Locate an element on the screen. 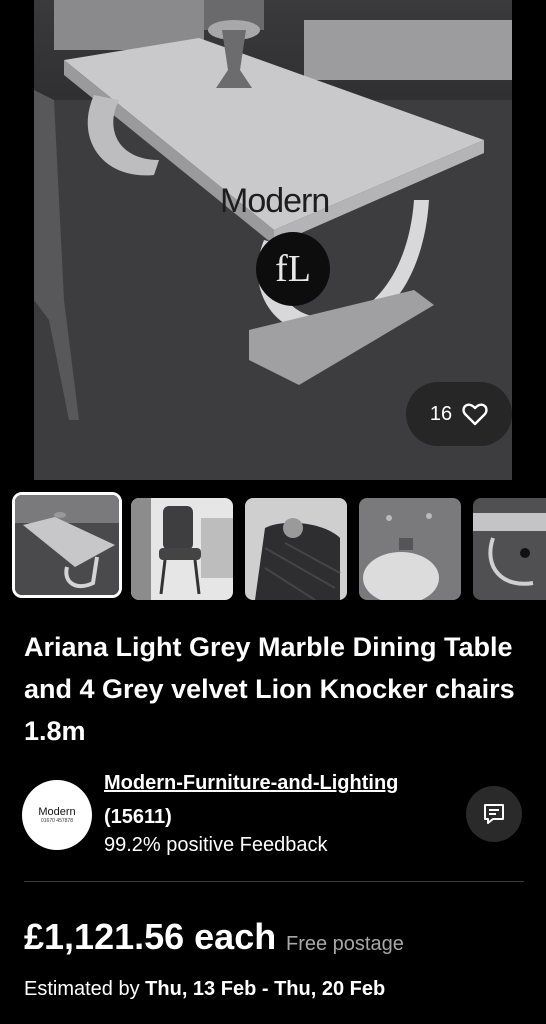  seller-avatar: Modern 01670 457878 is located at coordinates (57, 815).